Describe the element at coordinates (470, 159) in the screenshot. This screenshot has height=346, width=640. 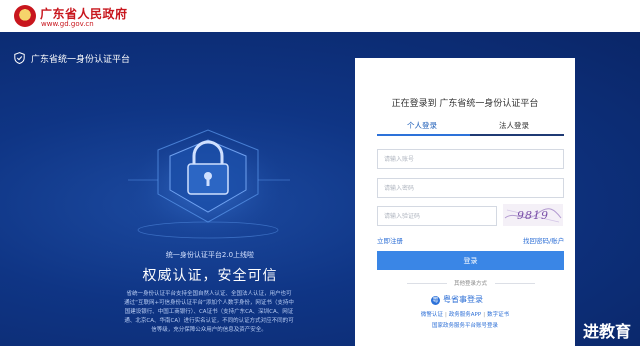
I see `account-input` at that location.